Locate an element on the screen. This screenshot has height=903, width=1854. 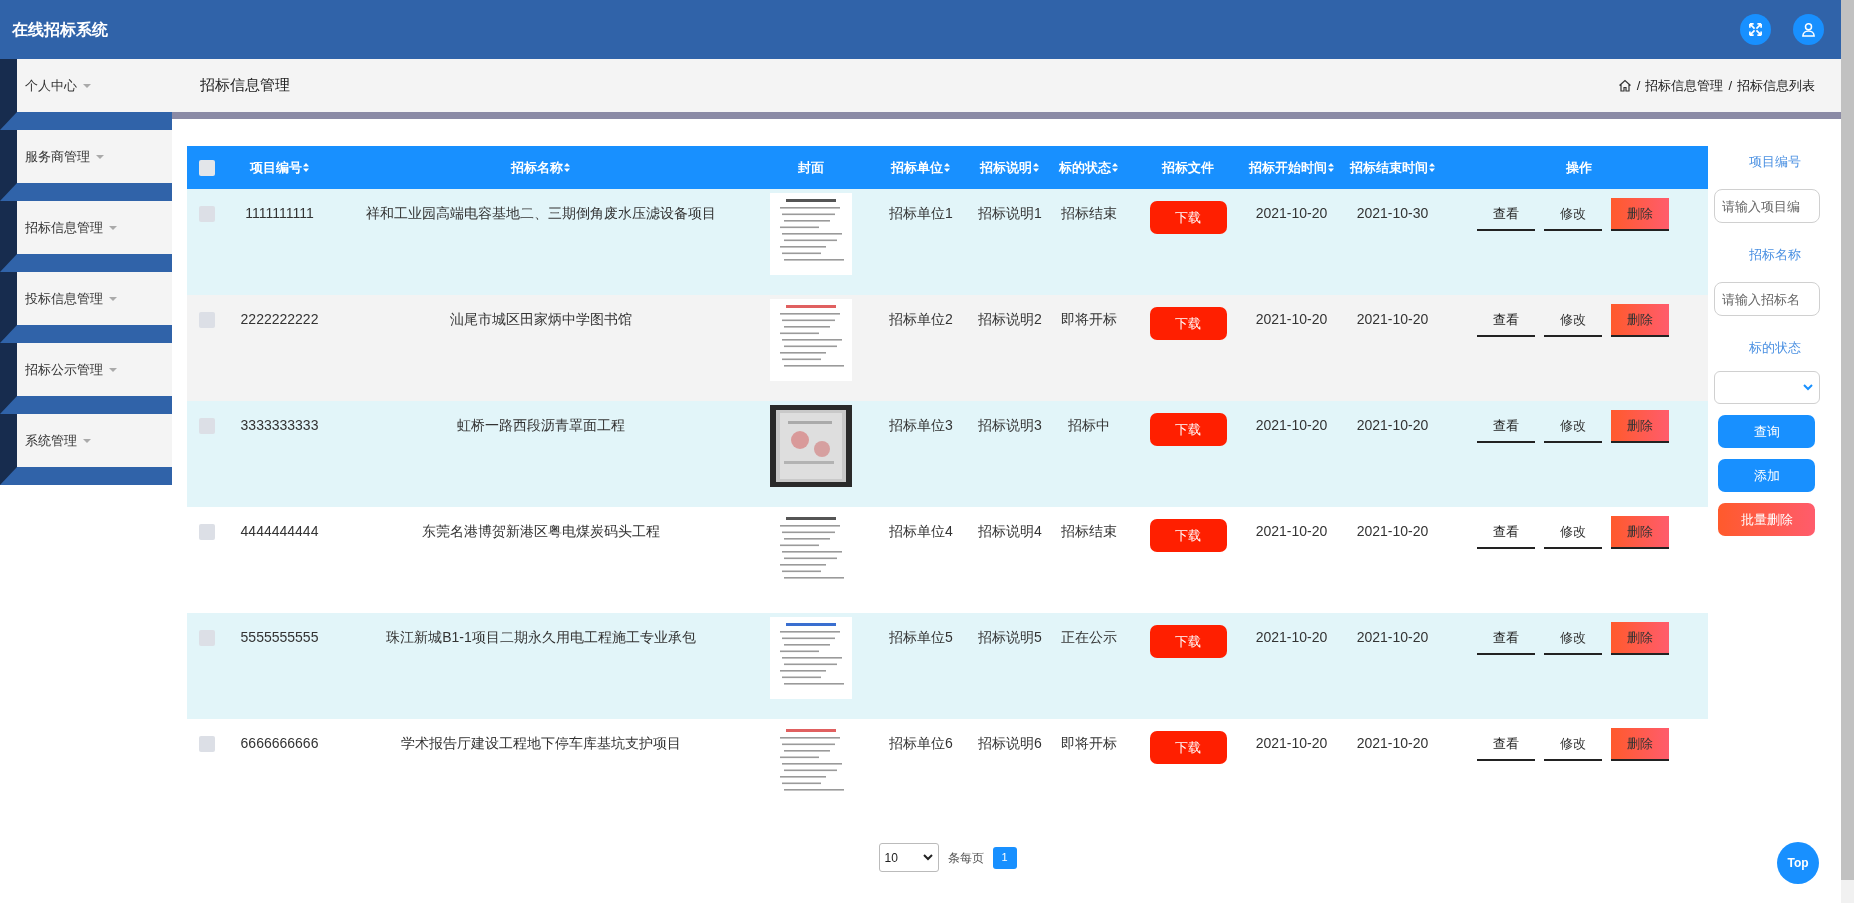
table-row: 2222222222 汕尾市城区田家炳中学图书馆 招标单位2 招标说明2 即将开标 下载 2021-10-20 2021-10-20 查看 修改 删除 is located at coordinates (947, 348).